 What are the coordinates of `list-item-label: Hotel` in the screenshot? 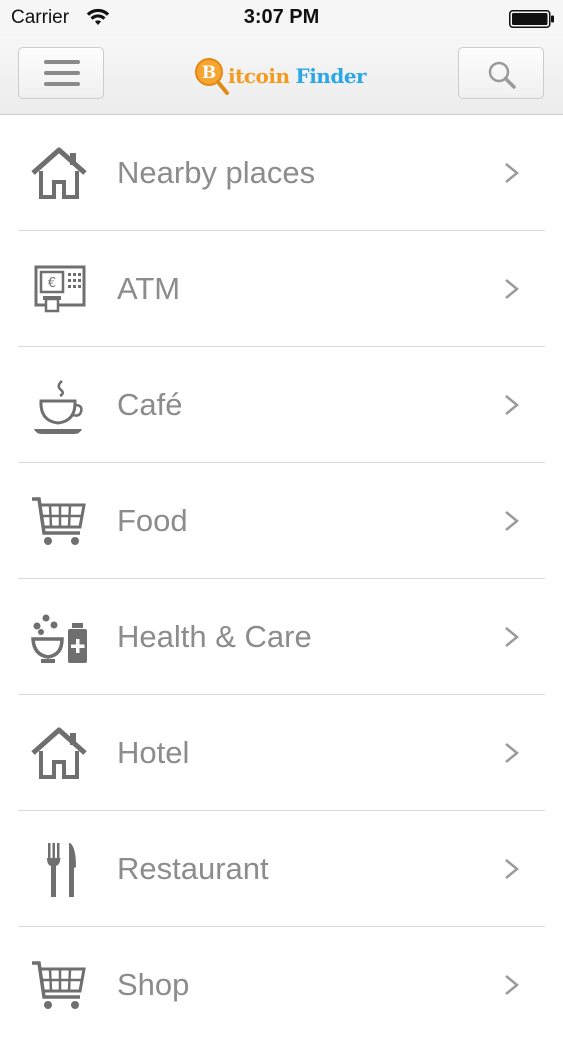 It's located at (153, 752).